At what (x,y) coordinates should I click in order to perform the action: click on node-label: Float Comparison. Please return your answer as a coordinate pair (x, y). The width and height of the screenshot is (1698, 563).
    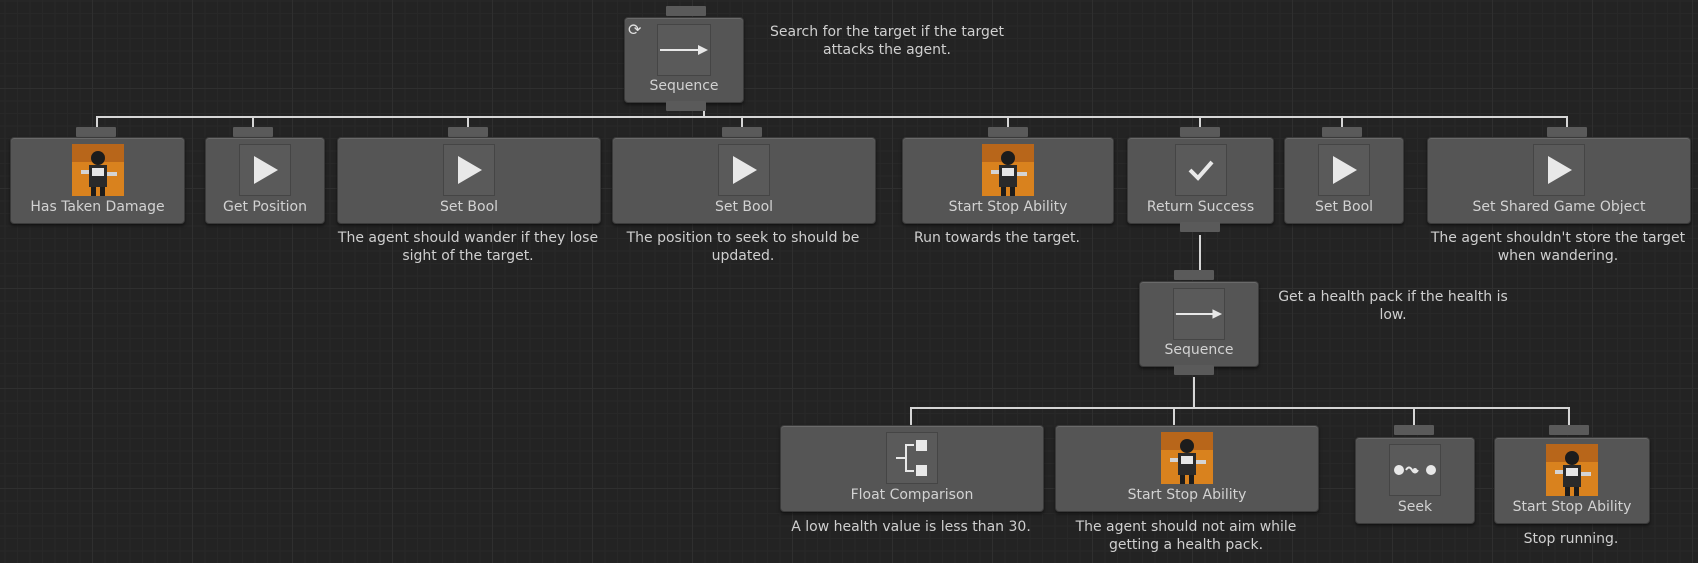
    Looking at the image, I should click on (912, 495).